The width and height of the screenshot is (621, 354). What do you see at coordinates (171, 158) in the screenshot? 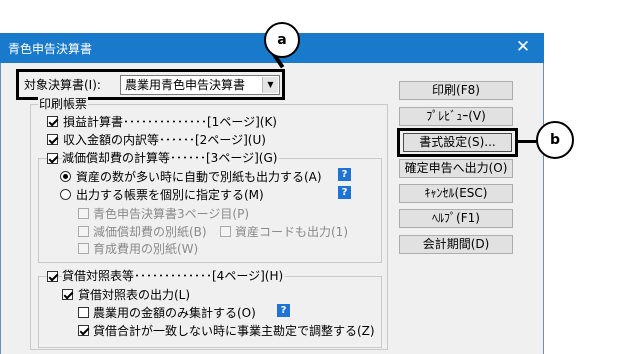
I see `depreciation-label: 減価償却費の計算等･･････[3ページ](G)` at bounding box center [171, 158].